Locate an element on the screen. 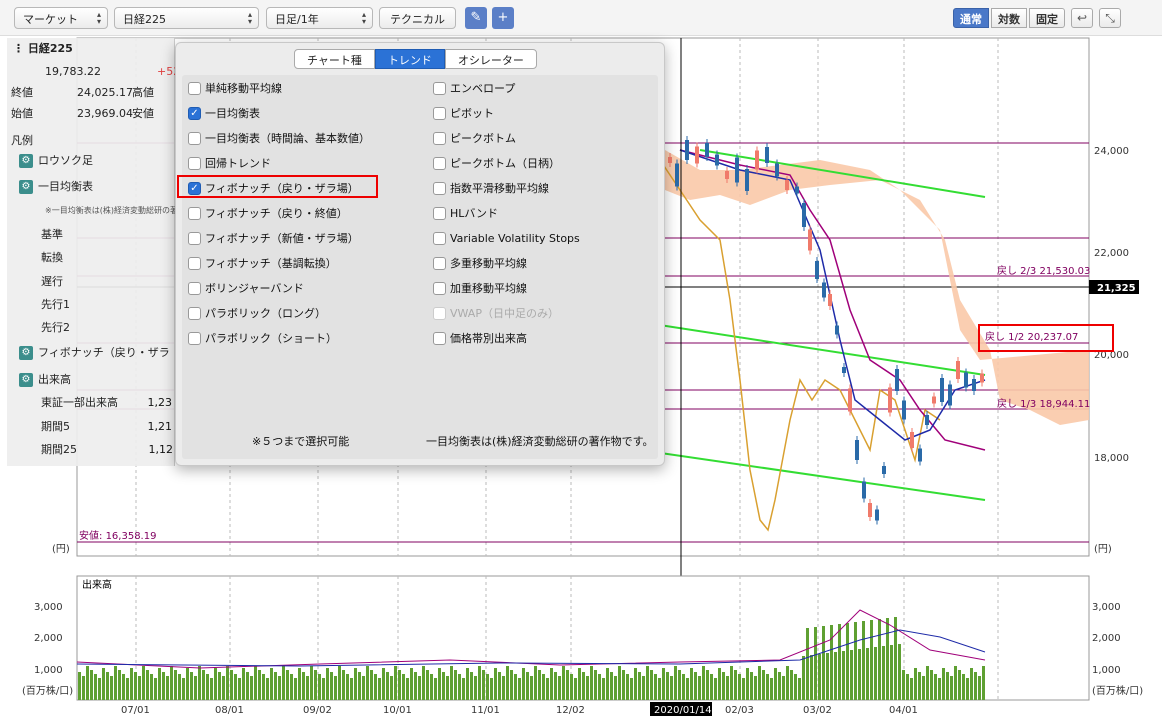  legend-ichimoku: ⚙ 一目均衡表 is located at coordinates (56, 187).